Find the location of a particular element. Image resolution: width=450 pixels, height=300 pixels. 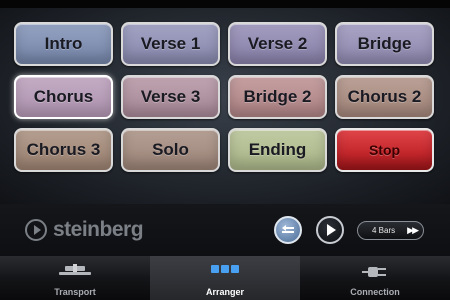

steinberg-logo-icon is located at coordinates (36, 230).